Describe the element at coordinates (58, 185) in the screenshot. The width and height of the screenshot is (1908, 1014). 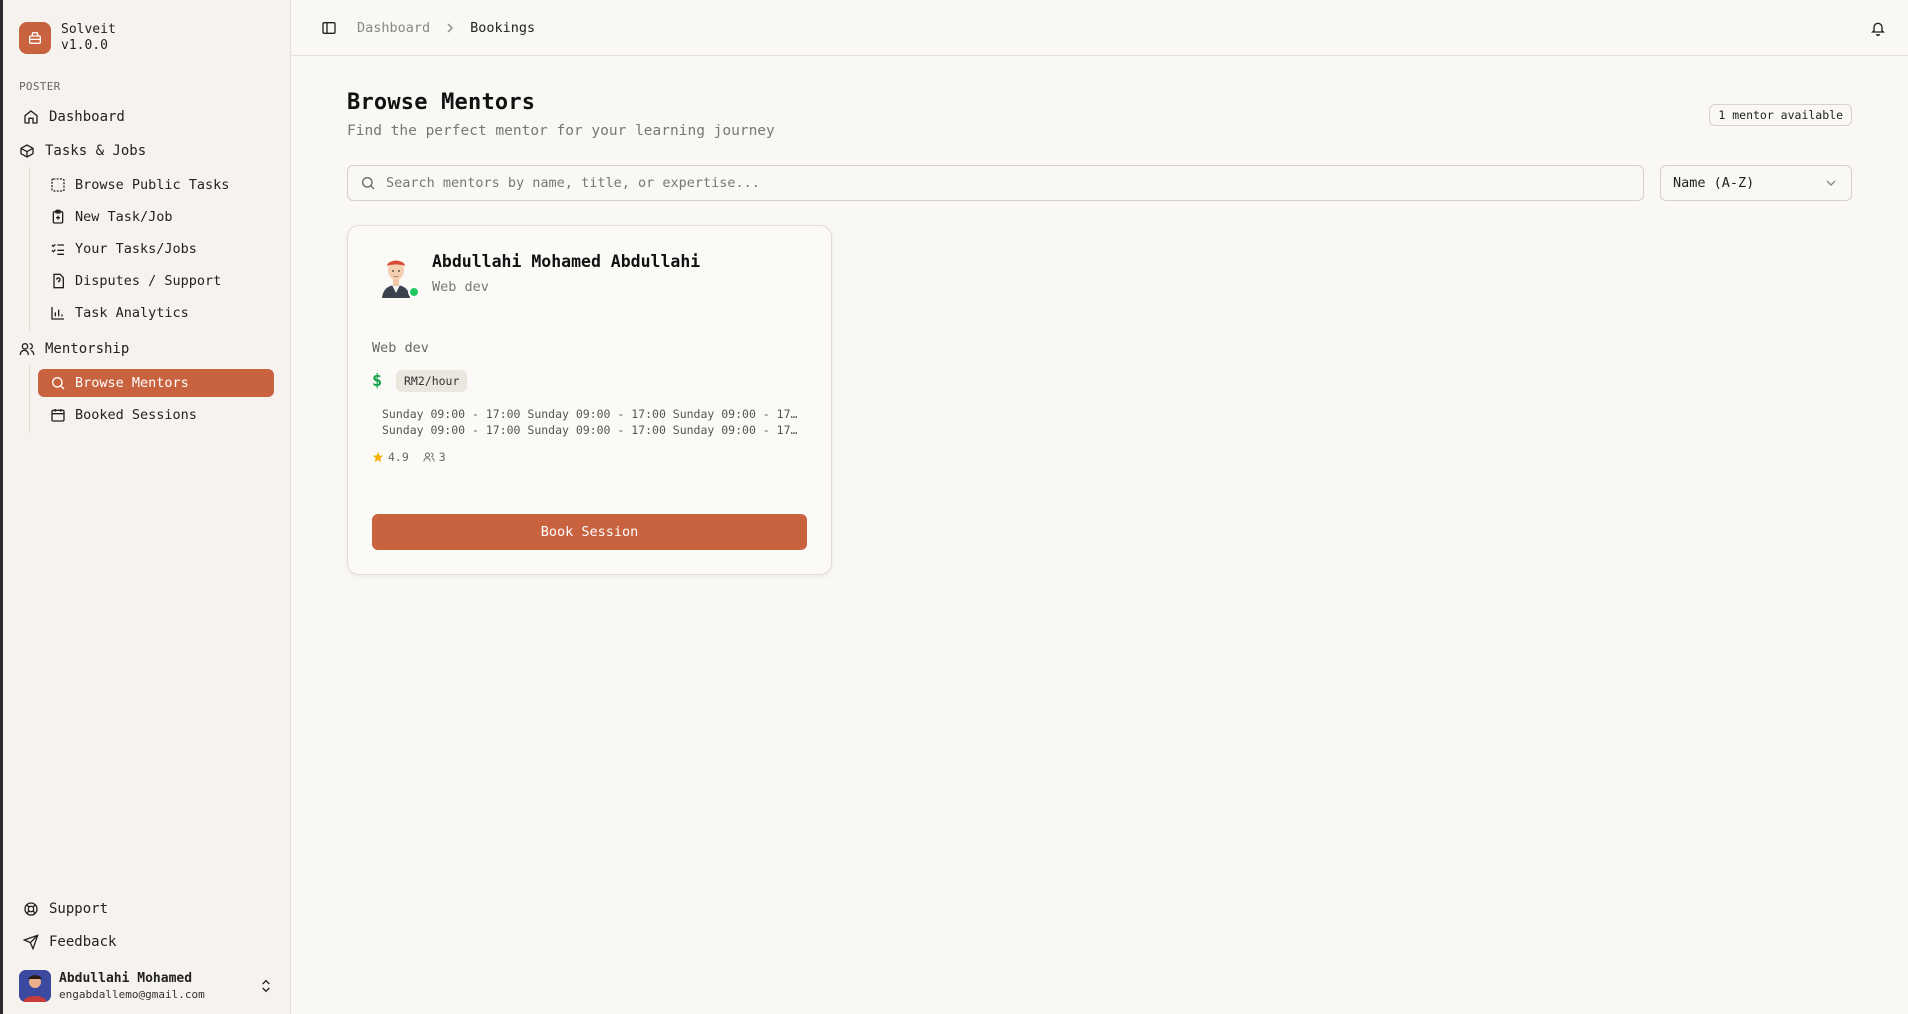
I see `dashed-select-icon` at that location.